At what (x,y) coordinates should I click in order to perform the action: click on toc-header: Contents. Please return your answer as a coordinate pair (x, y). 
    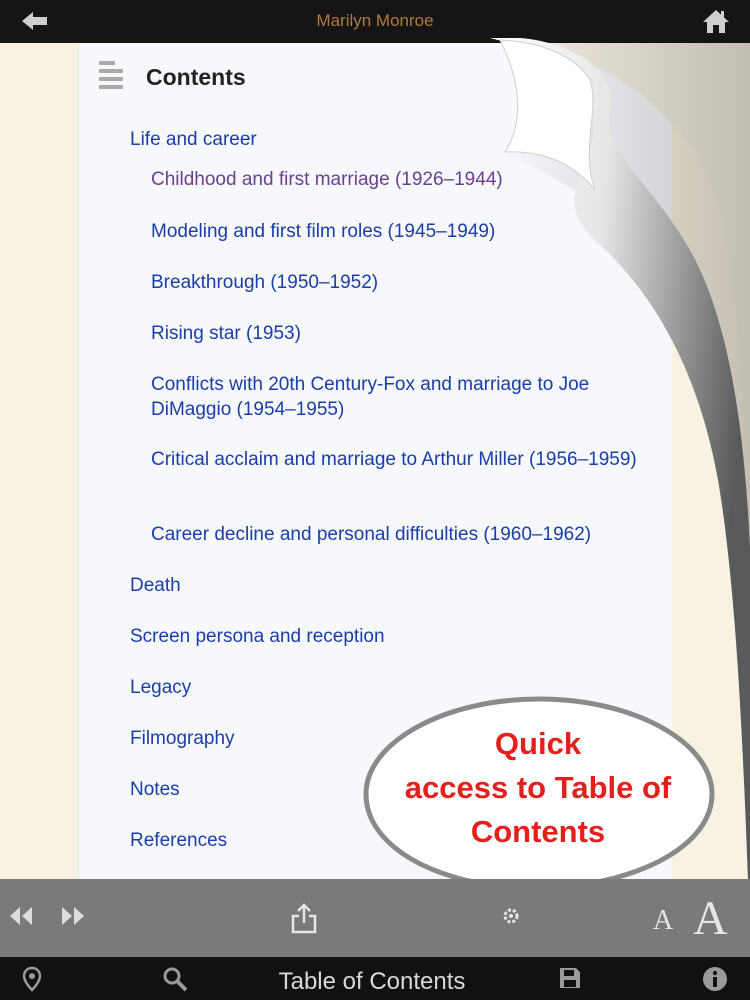
    Looking at the image, I should click on (376, 77).